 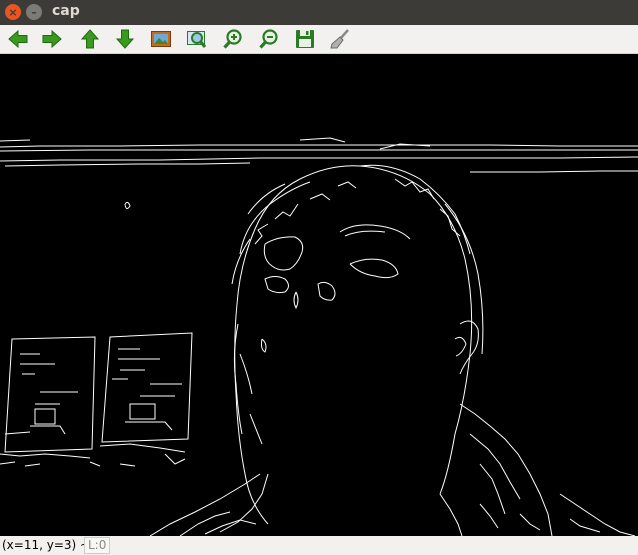 I want to click on zoom-out-icon, so click(x=268, y=39).